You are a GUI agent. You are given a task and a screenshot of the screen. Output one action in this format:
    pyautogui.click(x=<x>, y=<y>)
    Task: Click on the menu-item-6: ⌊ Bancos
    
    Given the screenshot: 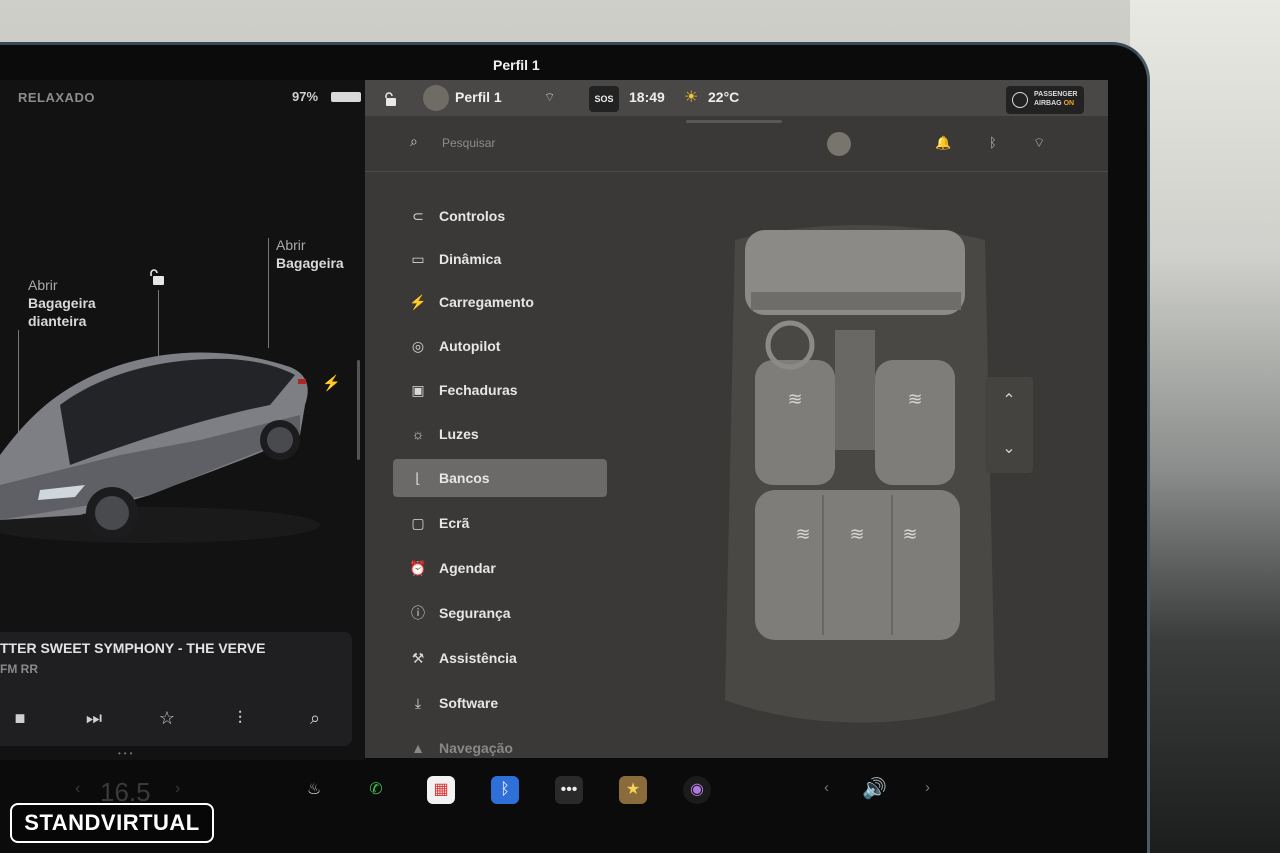 What is the action you would take?
    pyautogui.click(x=500, y=478)
    